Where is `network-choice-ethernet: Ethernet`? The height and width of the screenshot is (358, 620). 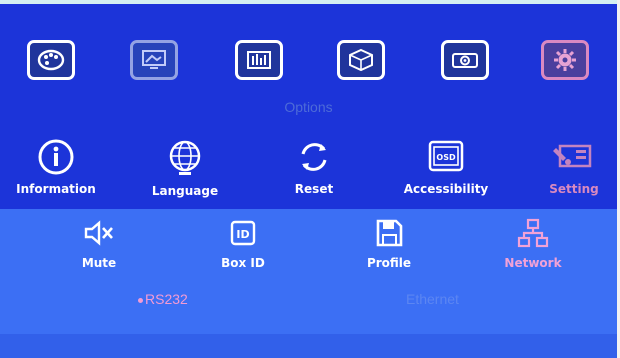 network-choice-ethernet: Ethernet is located at coordinates (432, 299).